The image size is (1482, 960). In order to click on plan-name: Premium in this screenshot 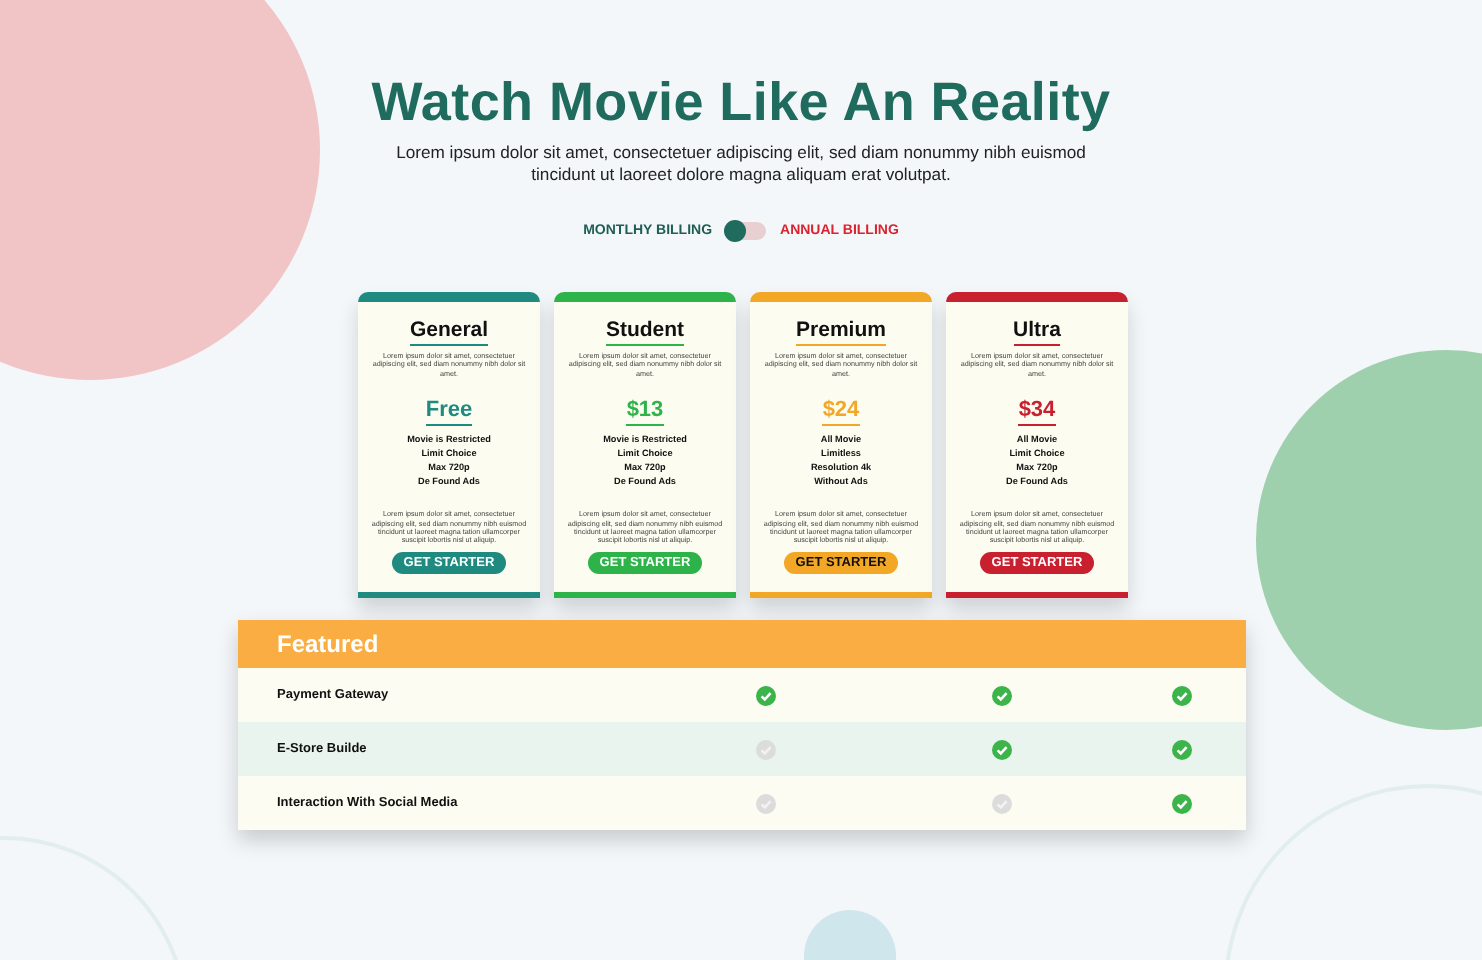, I will do `click(841, 332)`.